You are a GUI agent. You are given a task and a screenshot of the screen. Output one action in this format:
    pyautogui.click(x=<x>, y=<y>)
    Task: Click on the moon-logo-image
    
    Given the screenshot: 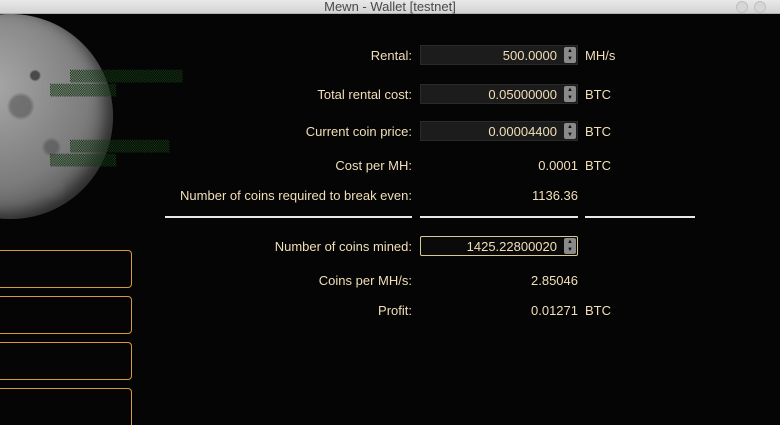 What is the action you would take?
    pyautogui.click(x=56, y=116)
    